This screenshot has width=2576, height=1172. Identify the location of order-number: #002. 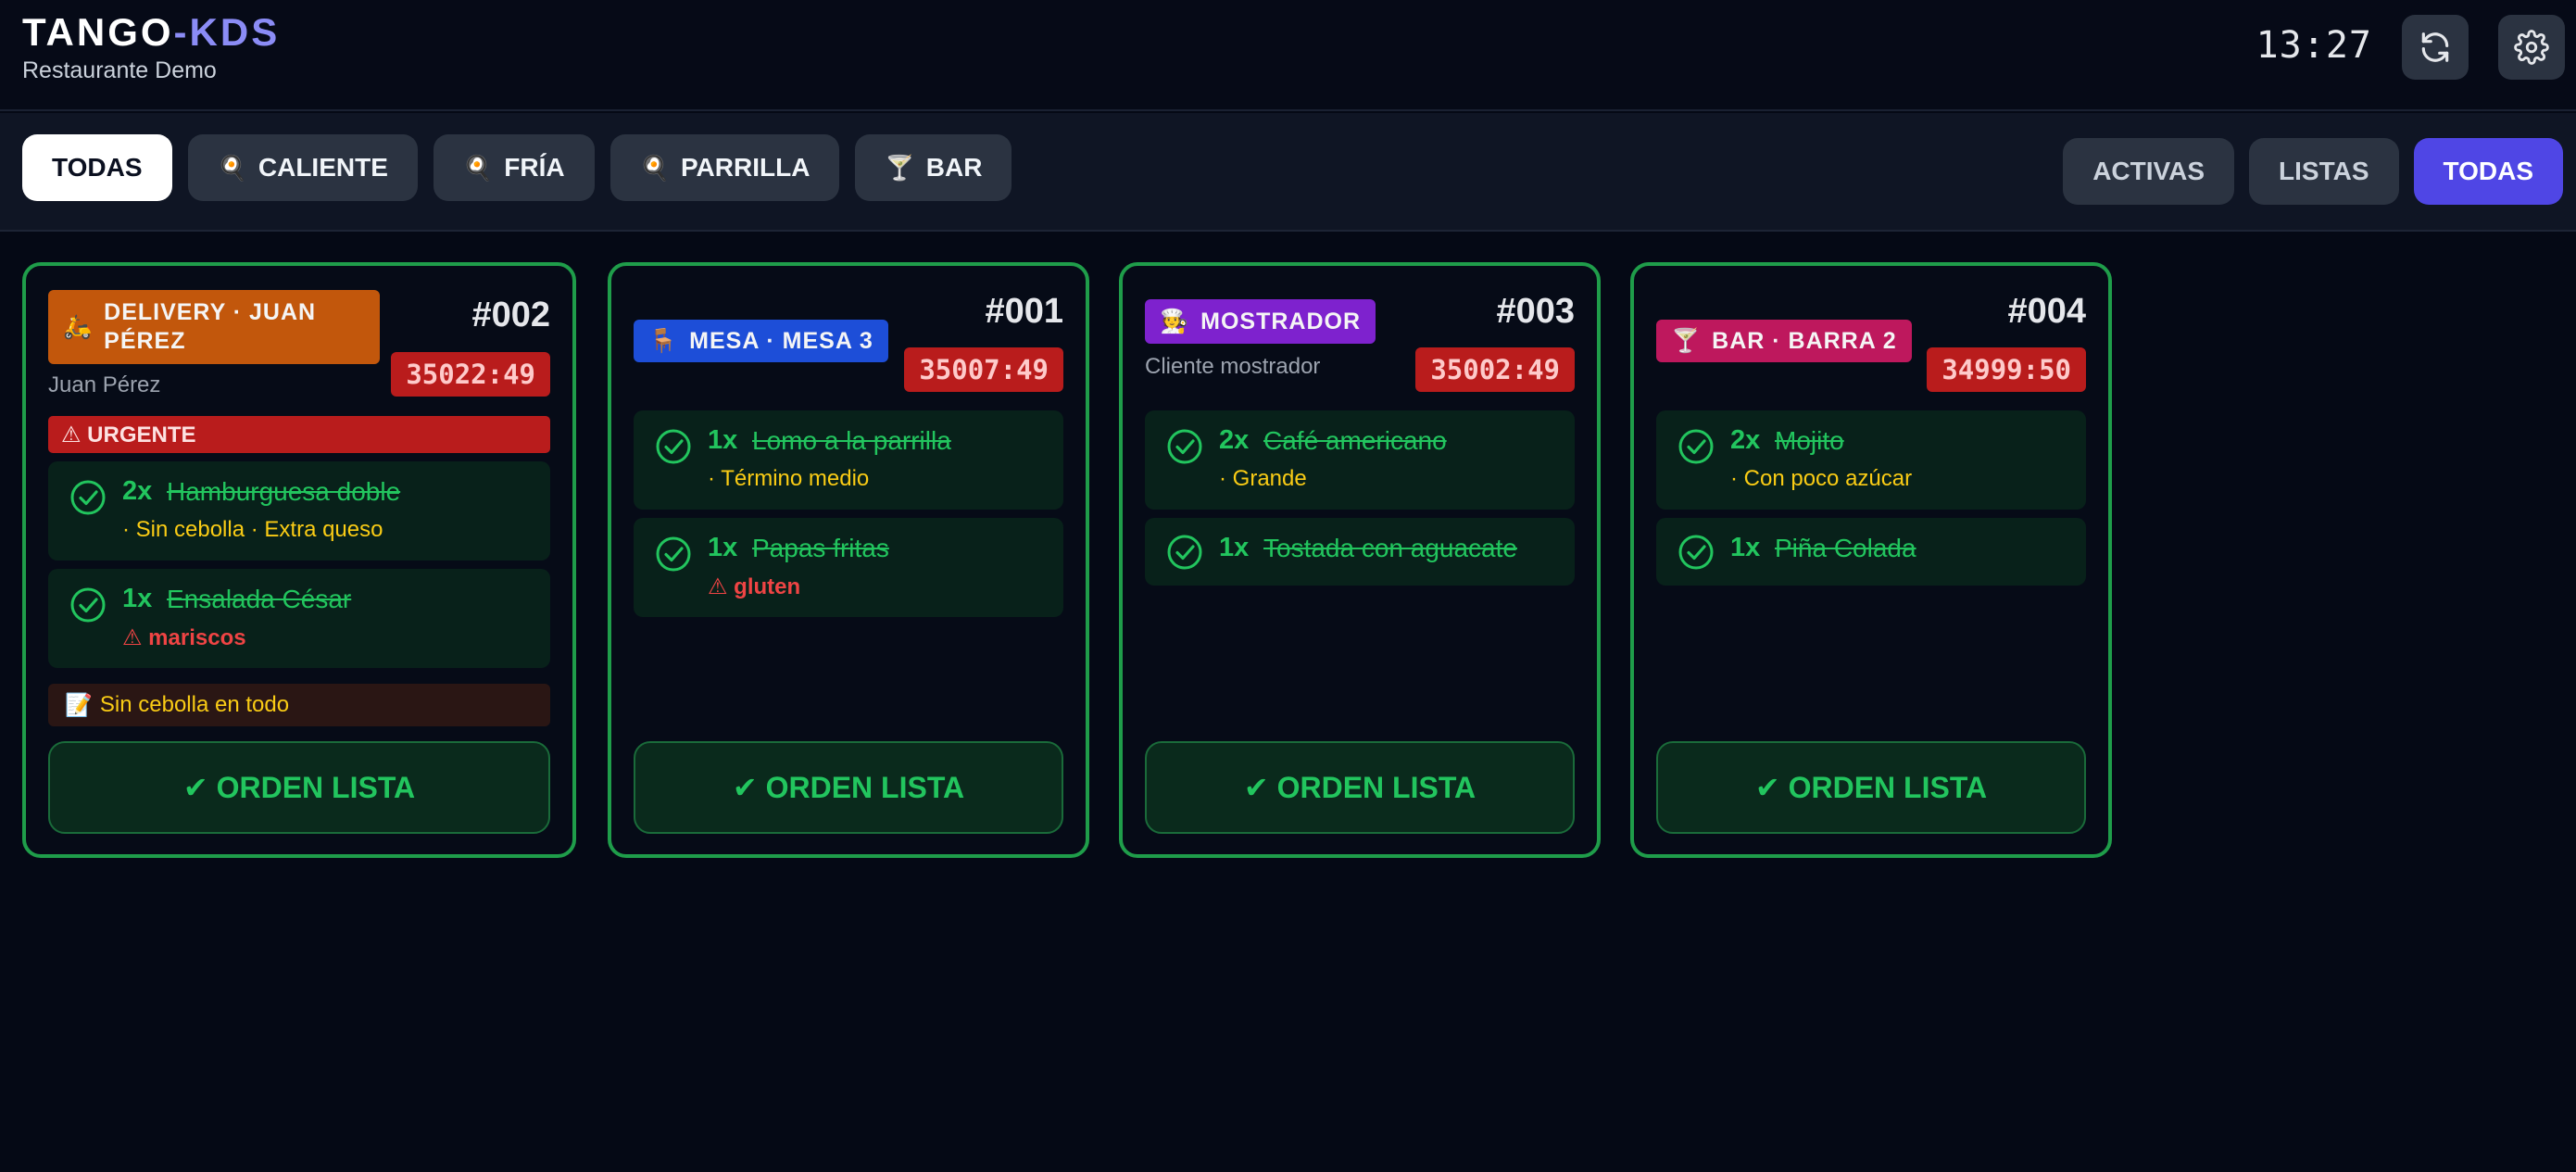
(510, 315).